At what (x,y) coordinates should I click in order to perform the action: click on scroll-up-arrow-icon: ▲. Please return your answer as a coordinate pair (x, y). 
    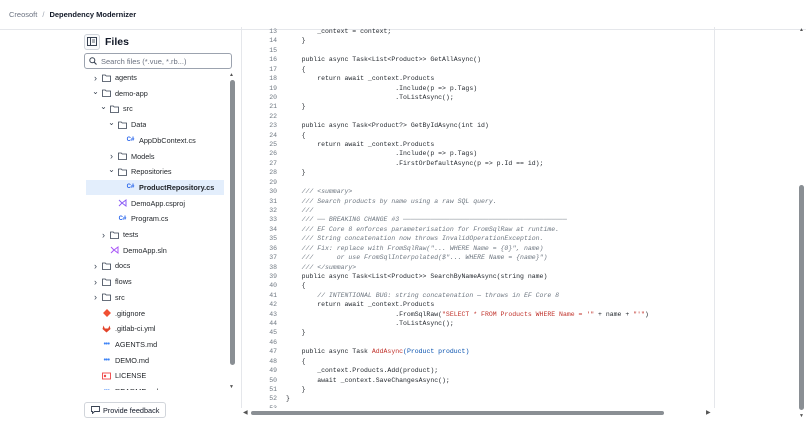
    Looking at the image, I should click on (231, 75).